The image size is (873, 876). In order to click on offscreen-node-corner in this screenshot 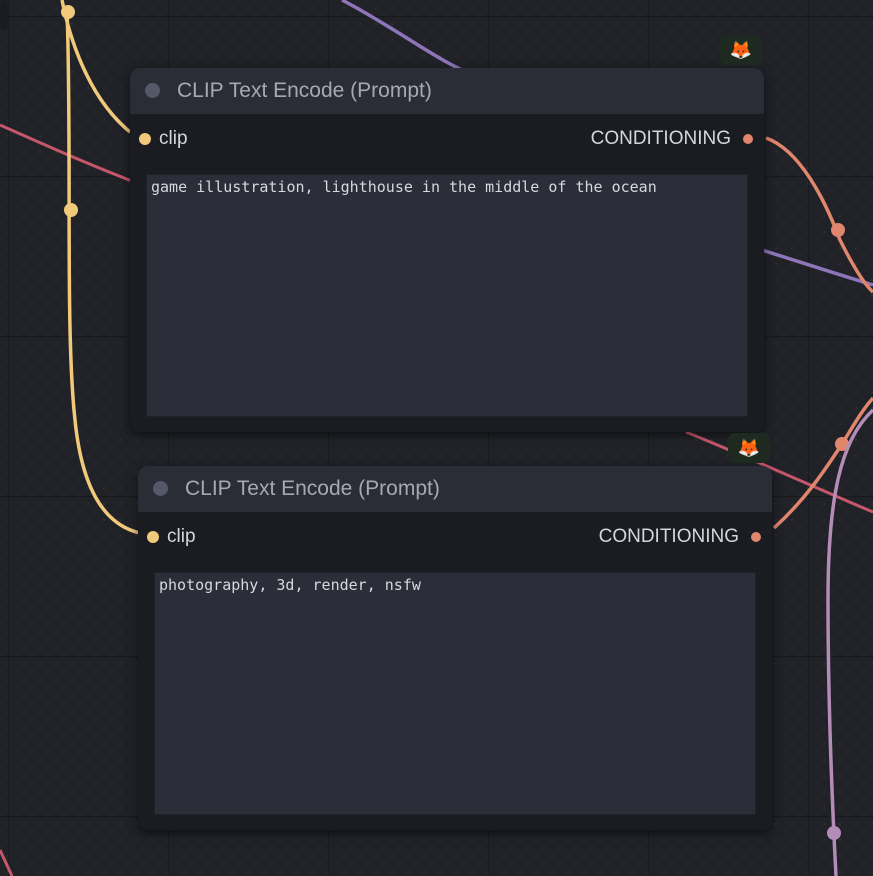, I will do `click(4, 15)`.